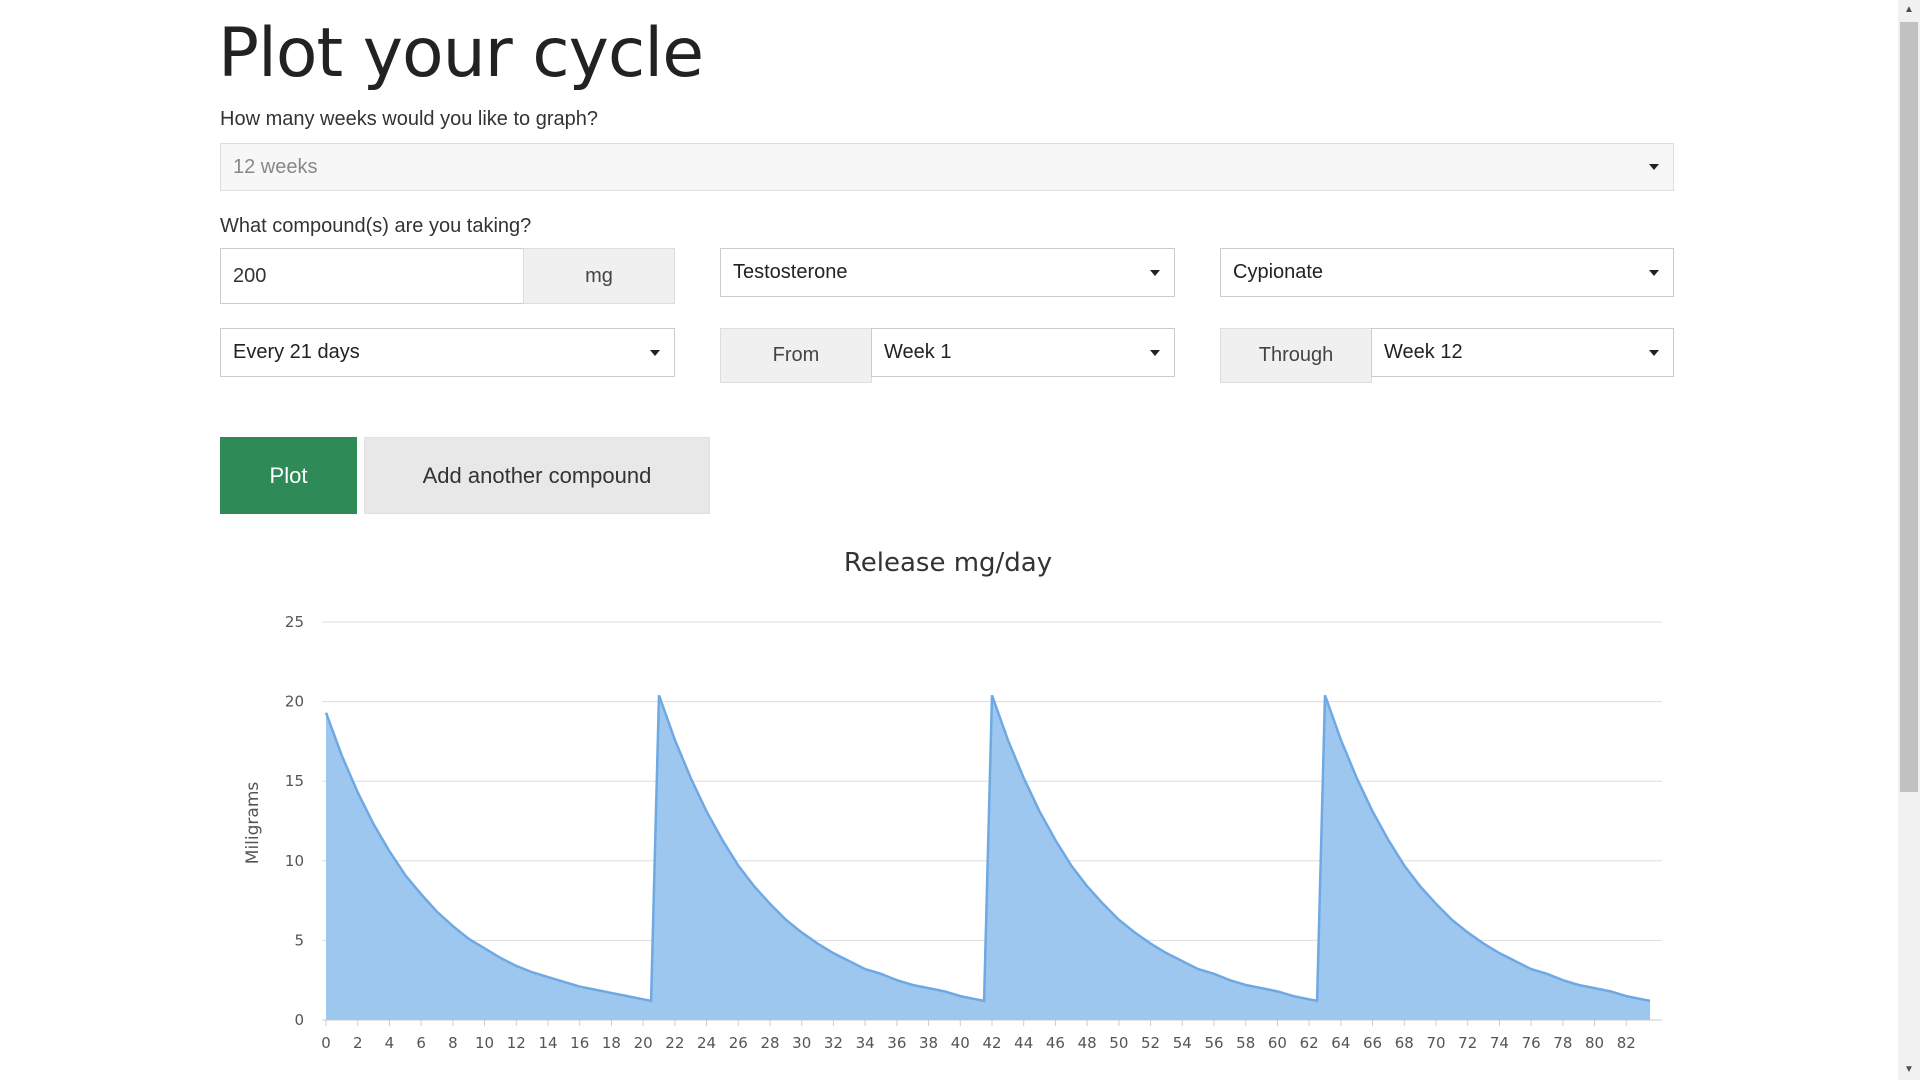  What do you see at coordinates (948, 563) in the screenshot?
I see `chart-title: Release mg/day` at bounding box center [948, 563].